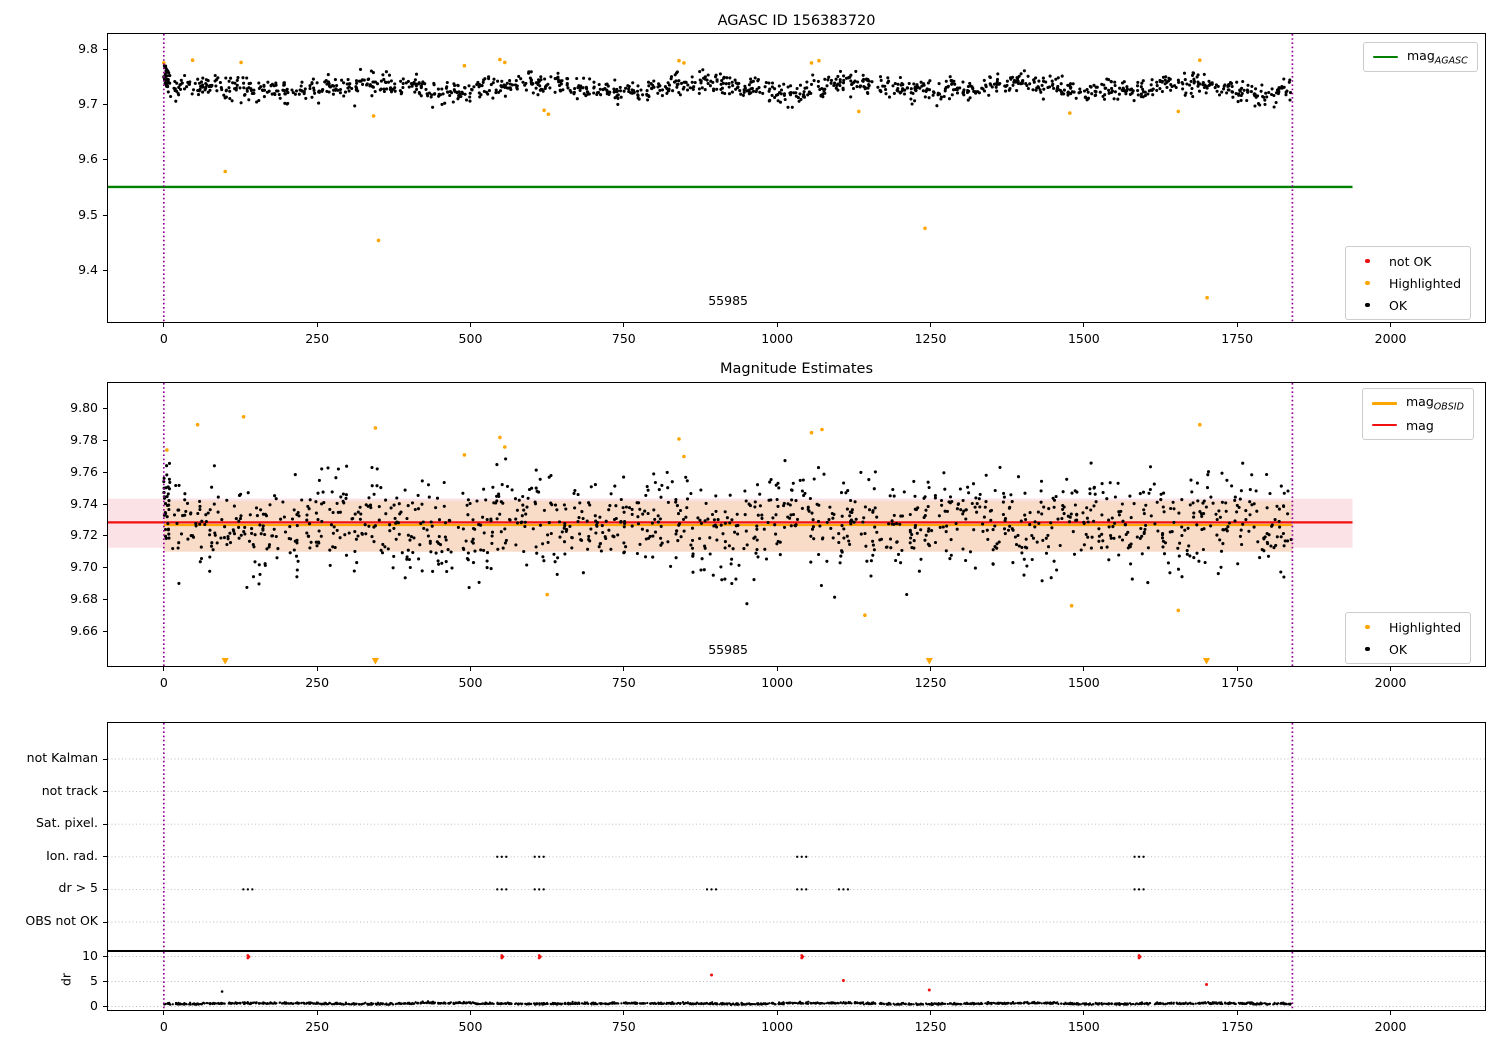 The width and height of the screenshot is (1500, 1050). Describe the element at coordinates (84, 598) in the screenshot. I see `y-tick-label: 9.68` at that location.